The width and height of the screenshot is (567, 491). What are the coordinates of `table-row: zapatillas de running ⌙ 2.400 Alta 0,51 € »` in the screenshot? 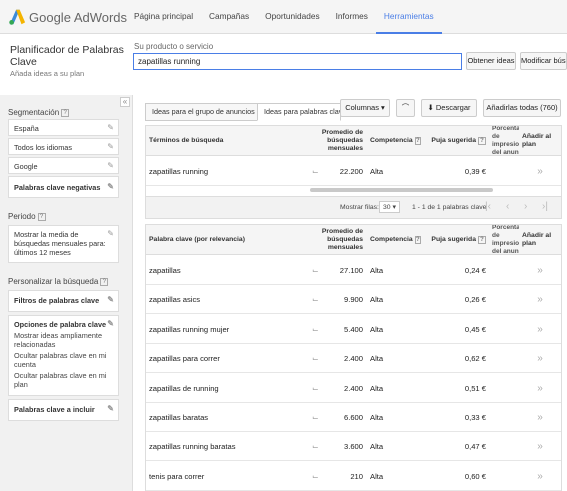 It's located at (353, 388).